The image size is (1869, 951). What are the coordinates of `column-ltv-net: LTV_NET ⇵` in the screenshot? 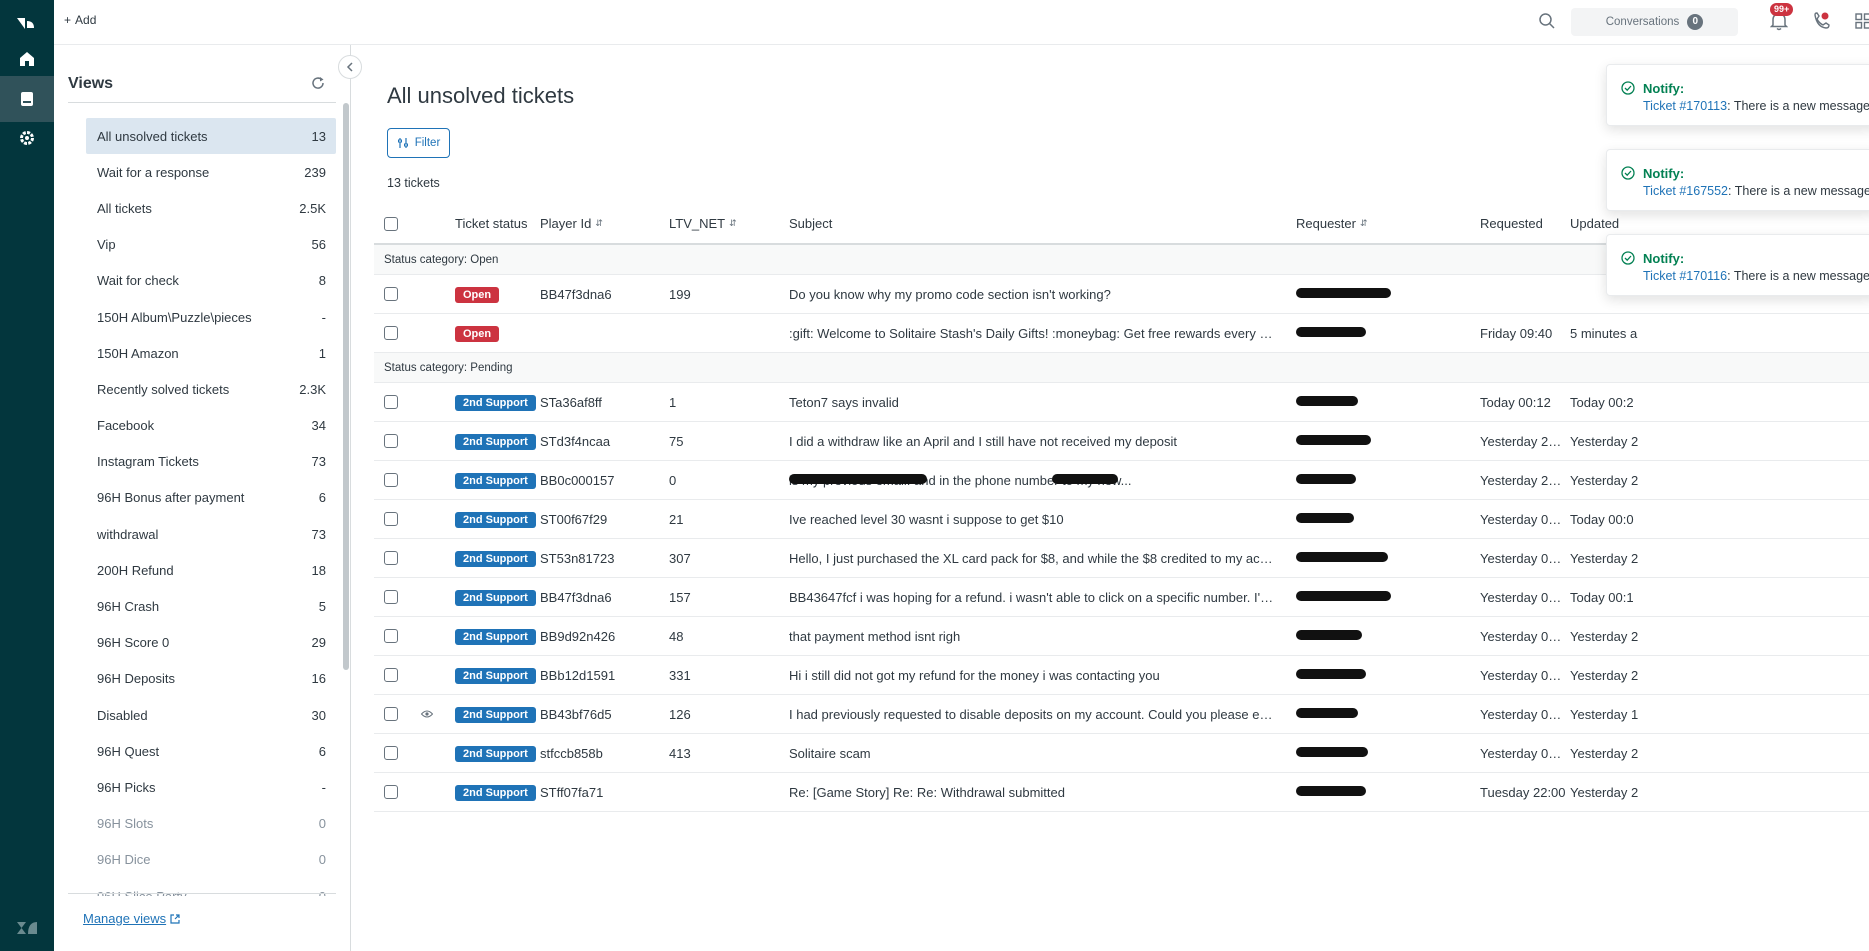 It's located at (703, 223).